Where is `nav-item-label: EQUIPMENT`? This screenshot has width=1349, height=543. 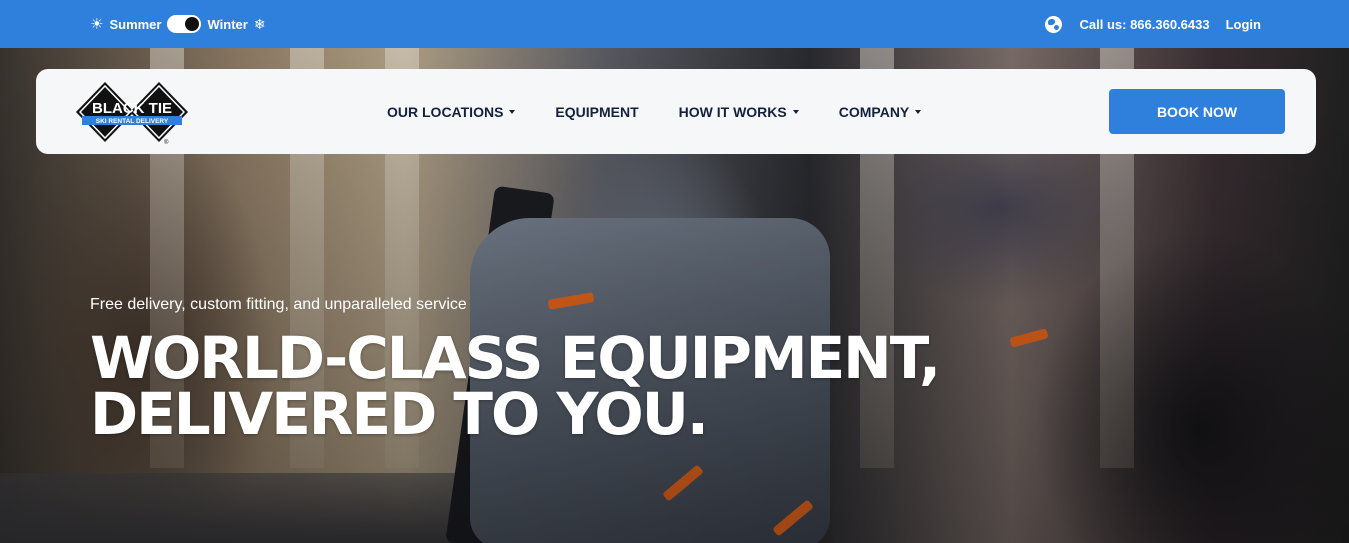
nav-item-label: EQUIPMENT is located at coordinates (597, 112).